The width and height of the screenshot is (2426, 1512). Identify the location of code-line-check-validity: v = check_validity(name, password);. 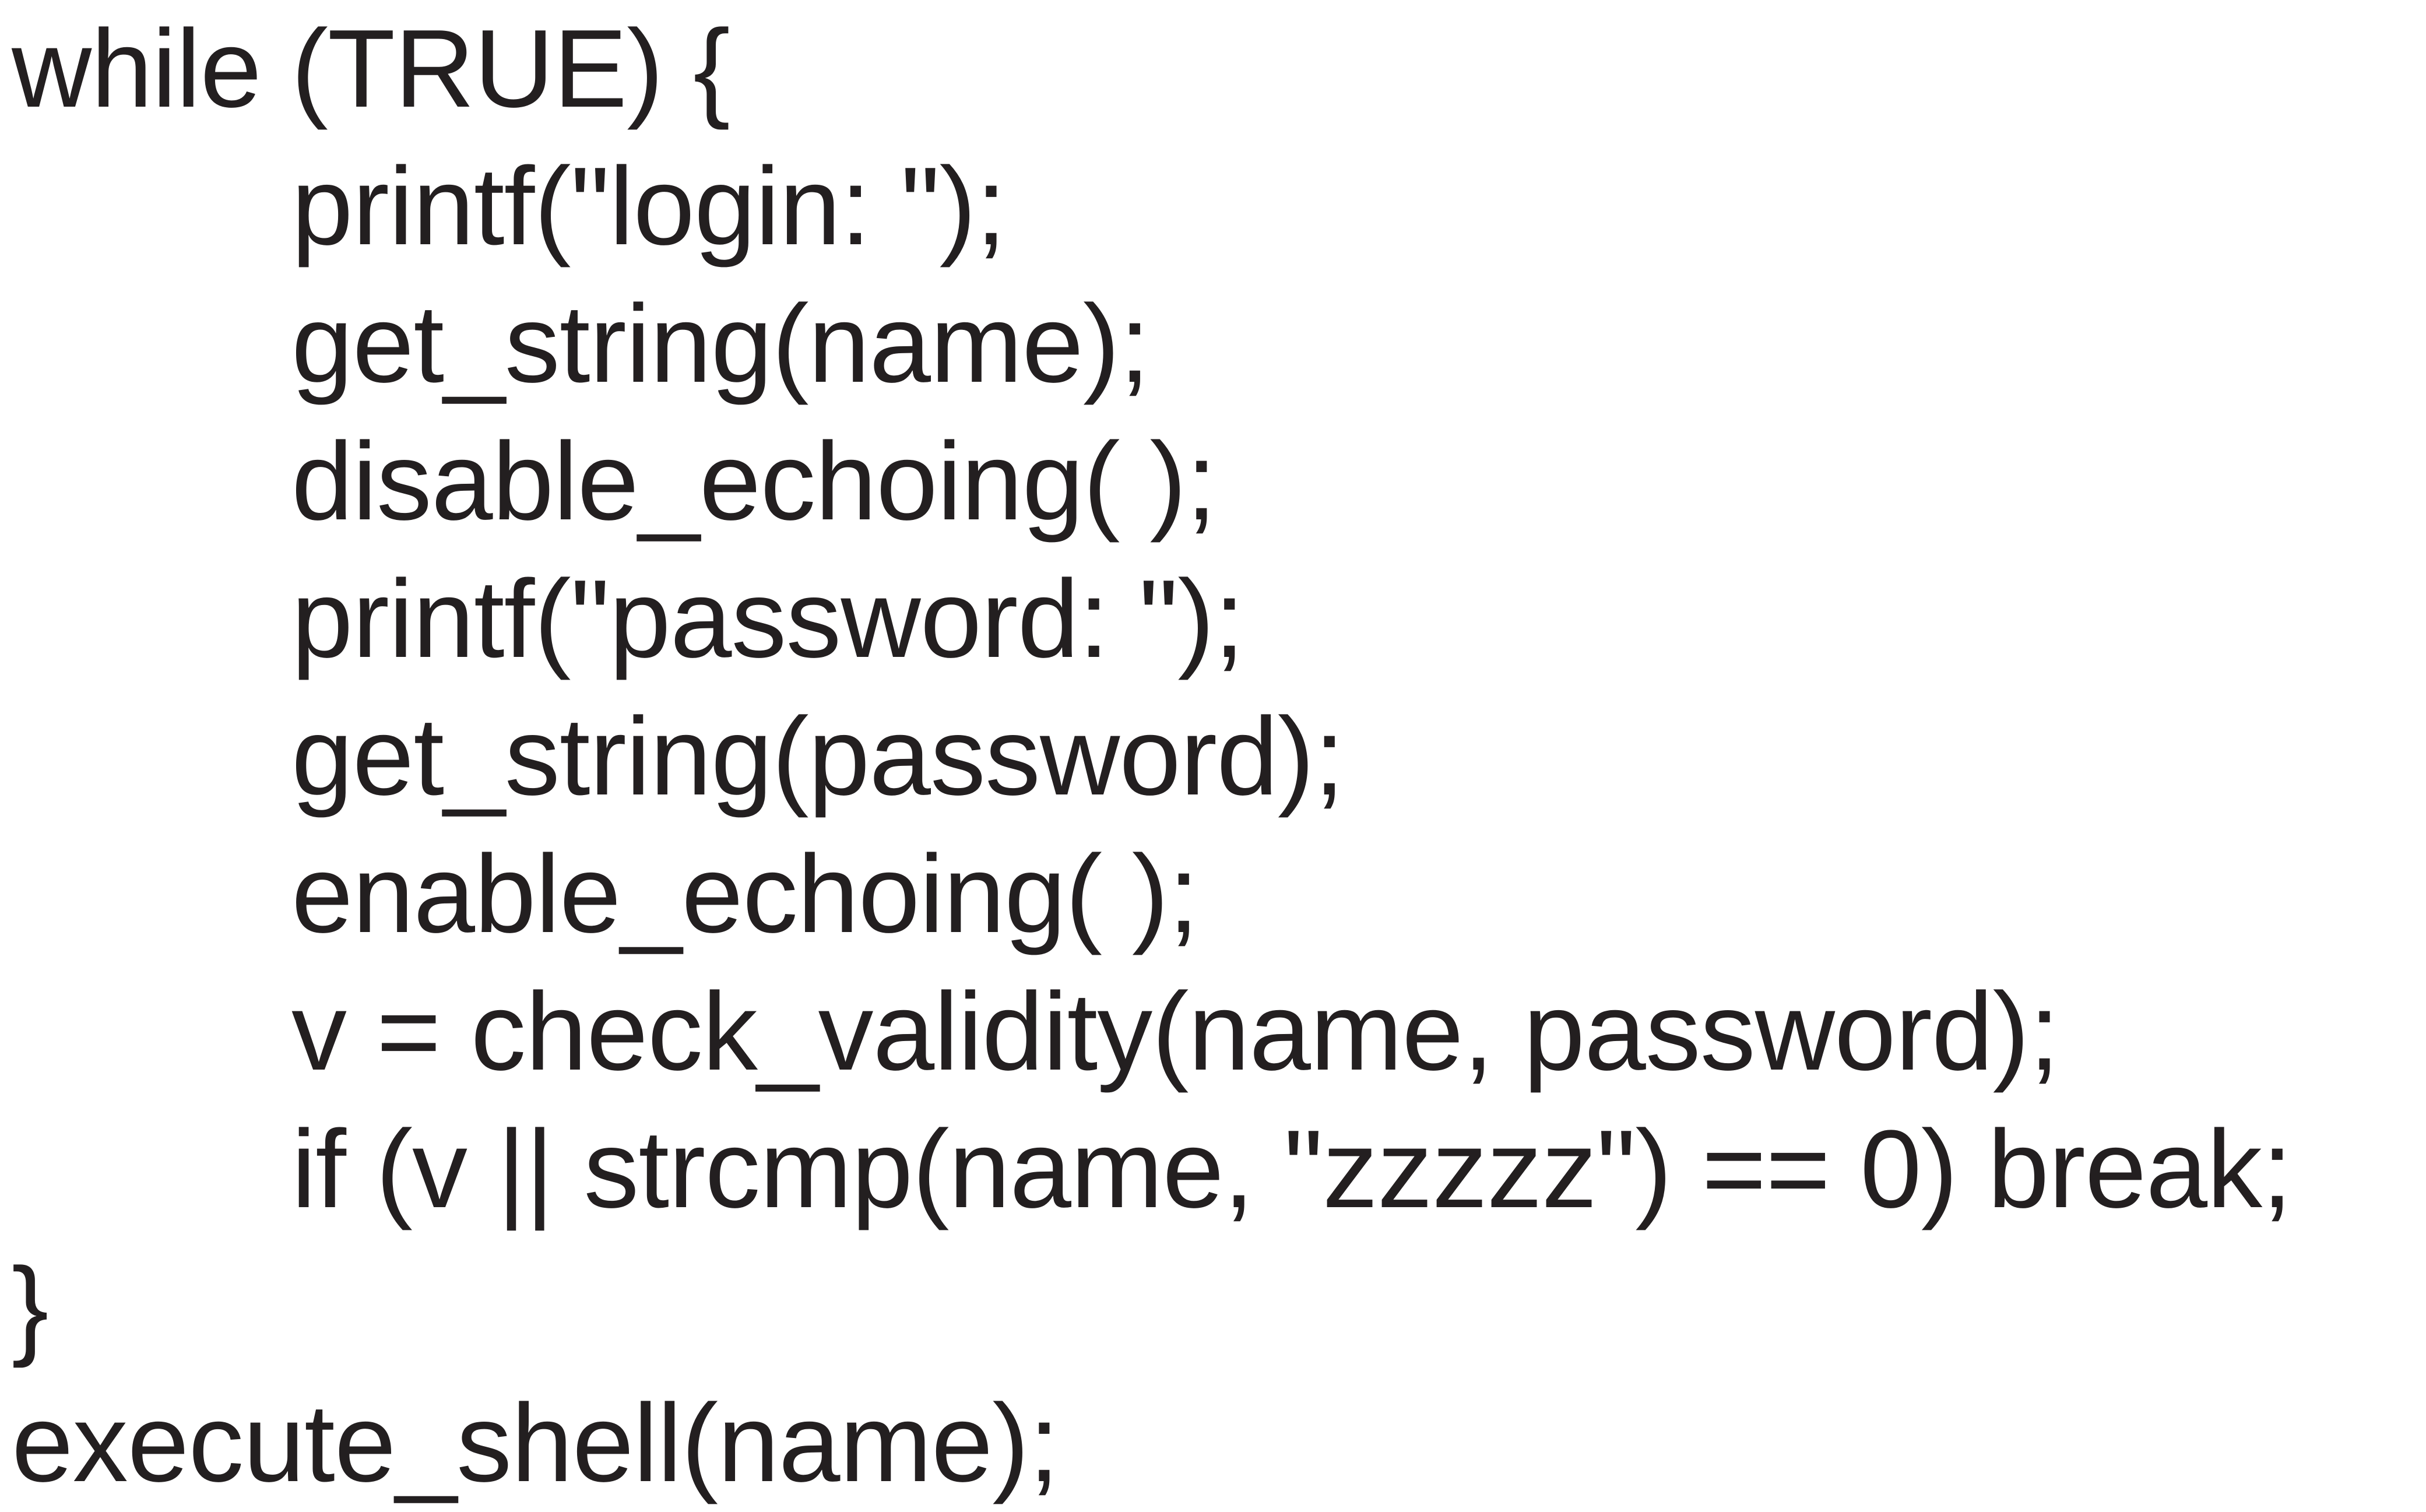
(1175, 1031).